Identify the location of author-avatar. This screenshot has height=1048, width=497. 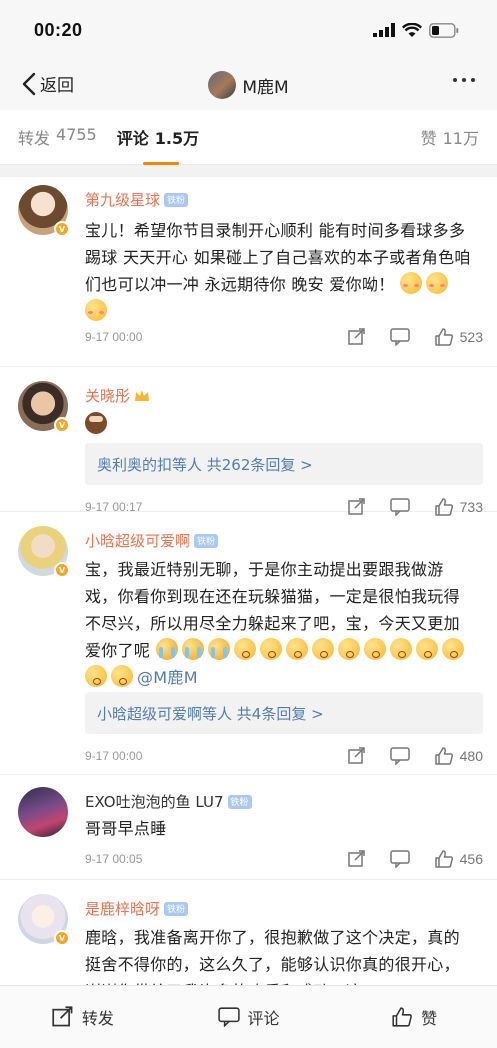
(222, 85).